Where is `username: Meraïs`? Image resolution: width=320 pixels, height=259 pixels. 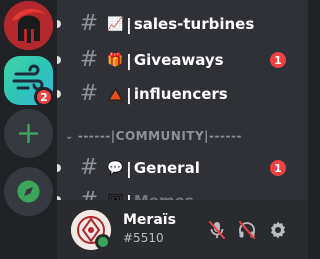
username: Meraïs is located at coordinates (149, 220).